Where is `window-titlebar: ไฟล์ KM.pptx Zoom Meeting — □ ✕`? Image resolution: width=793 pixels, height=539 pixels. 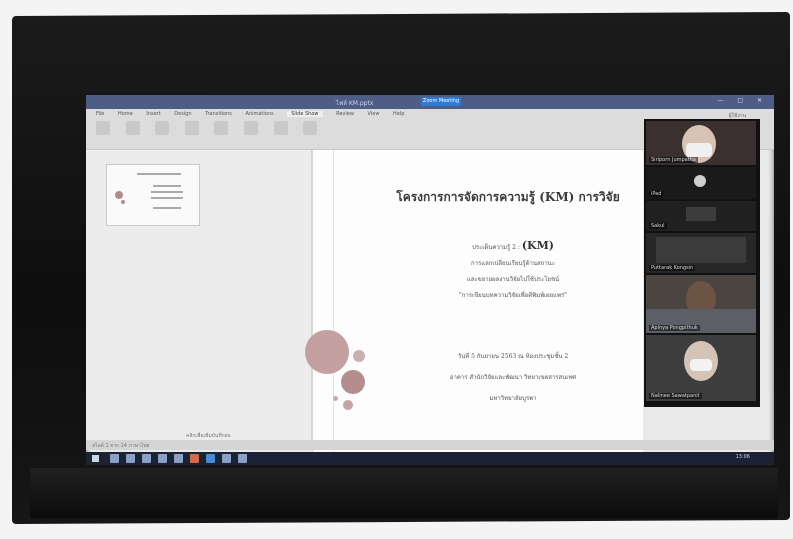 window-titlebar: ไฟล์ KM.pptx Zoom Meeting — □ ✕ is located at coordinates (430, 102).